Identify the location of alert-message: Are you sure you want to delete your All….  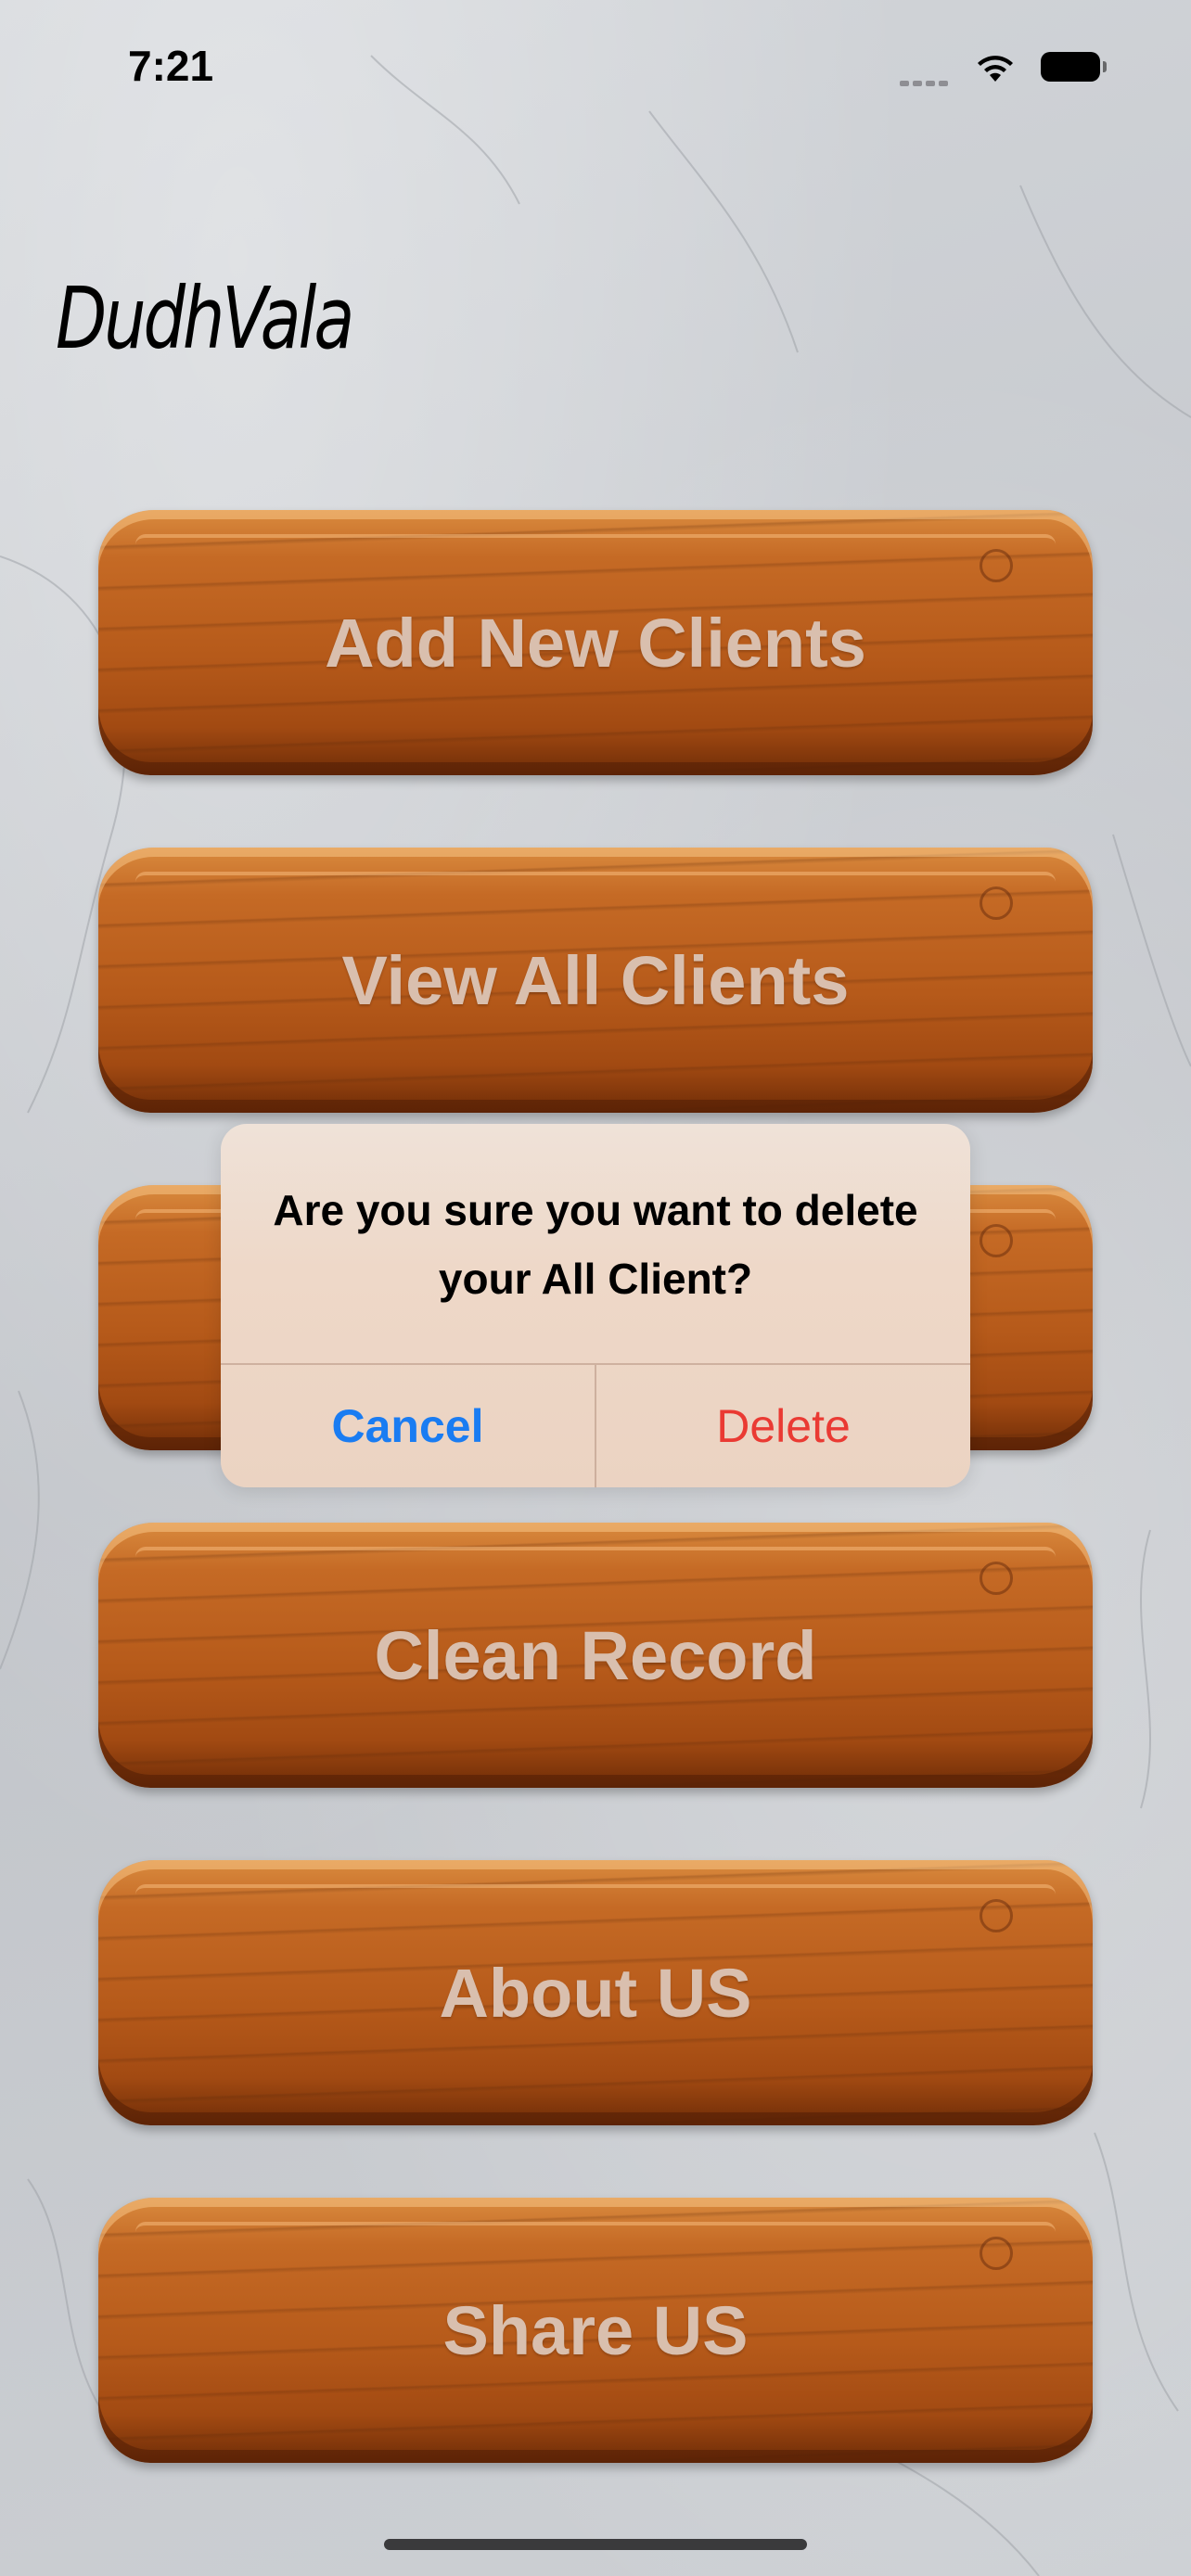
(595, 1244).